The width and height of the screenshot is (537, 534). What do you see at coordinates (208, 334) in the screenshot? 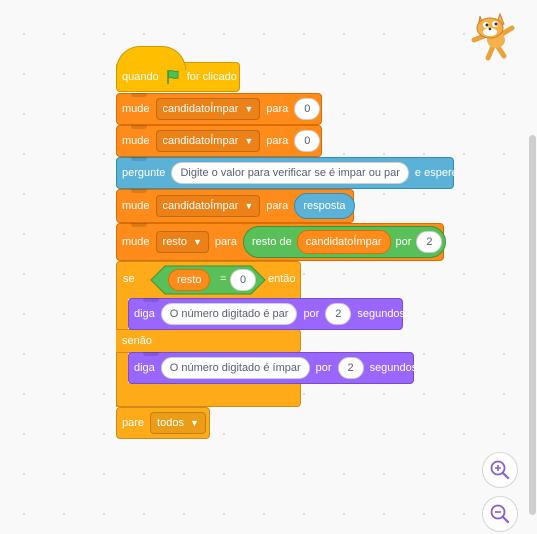
I see `if-else-block: se resto = 0 então senão` at bounding box center [208, 334].